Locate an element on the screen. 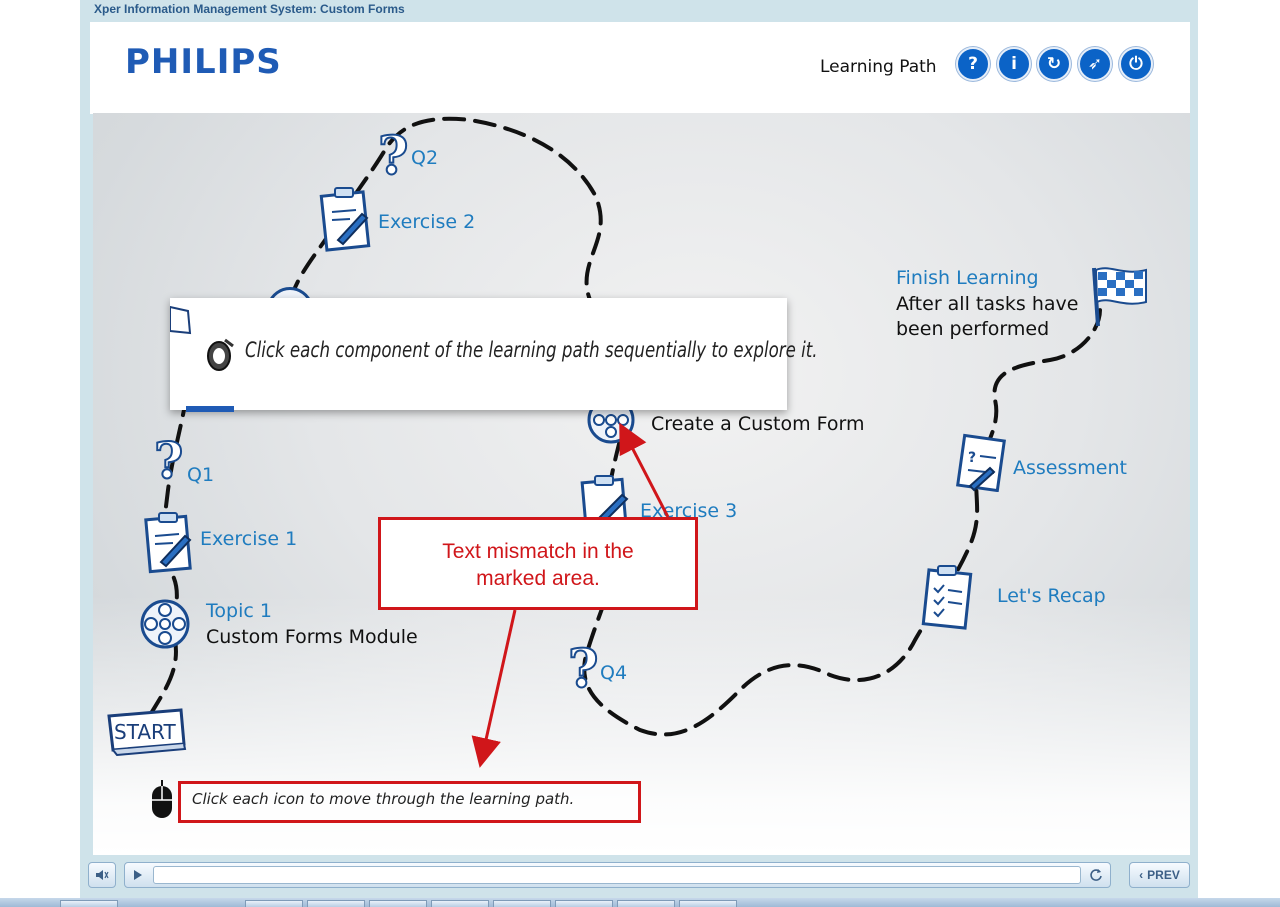 The image size is (1280, 907). annotation-arrows is located at coordinates (570, 595).